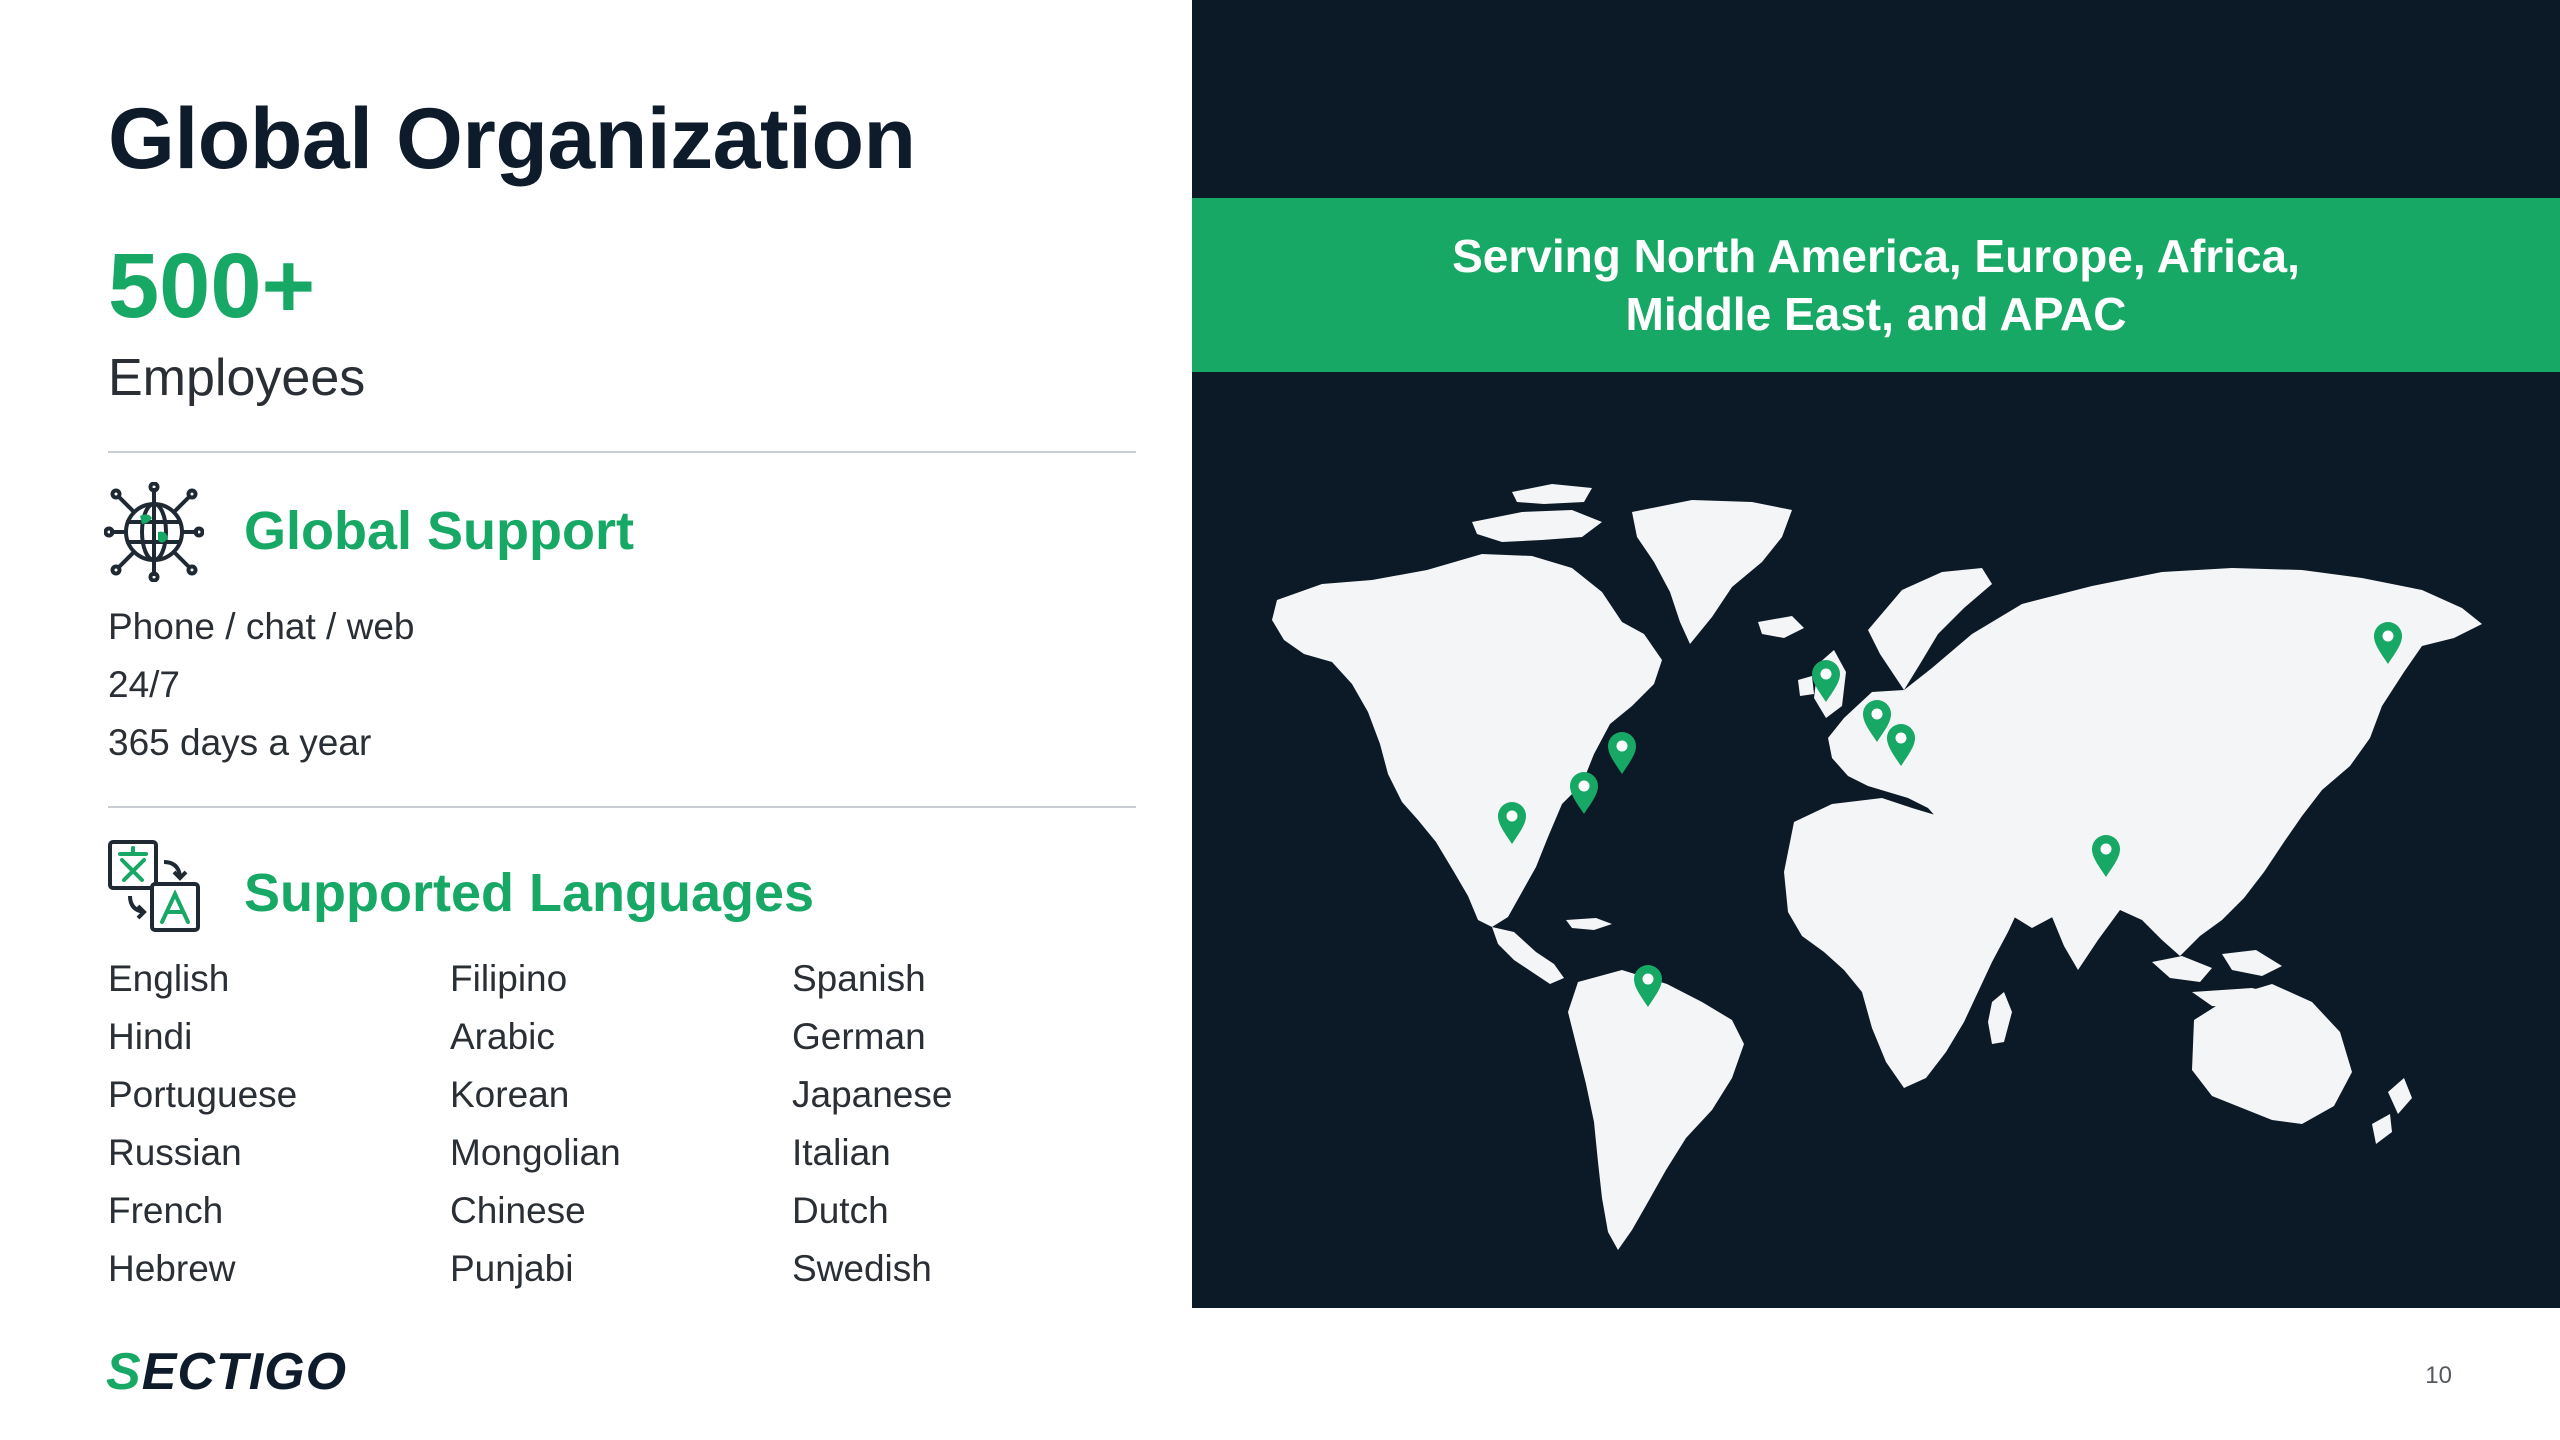  I want to click on language-item: Portuguese, so click(203, 1094).